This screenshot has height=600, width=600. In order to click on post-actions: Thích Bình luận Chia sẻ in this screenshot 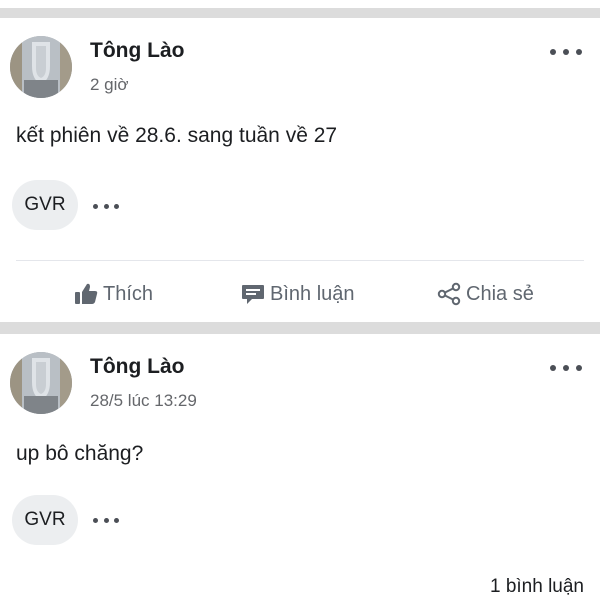, I will do `click(300, 294)`.